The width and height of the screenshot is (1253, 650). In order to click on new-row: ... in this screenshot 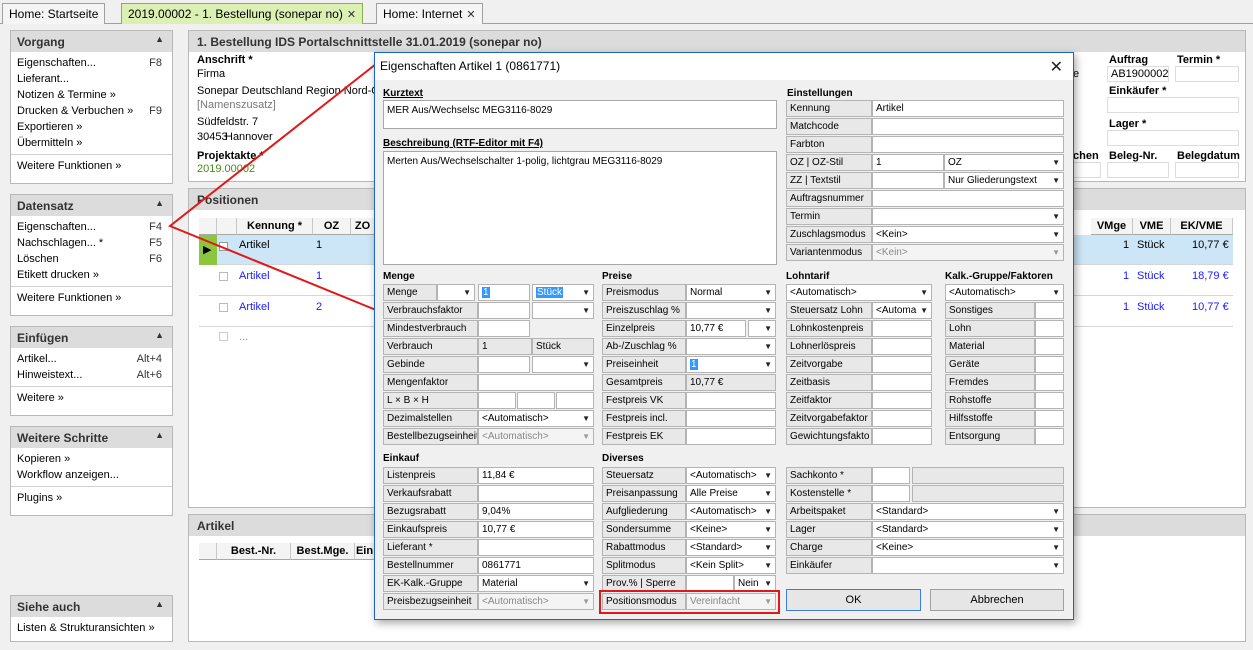, I will do `click(243, 337)`.